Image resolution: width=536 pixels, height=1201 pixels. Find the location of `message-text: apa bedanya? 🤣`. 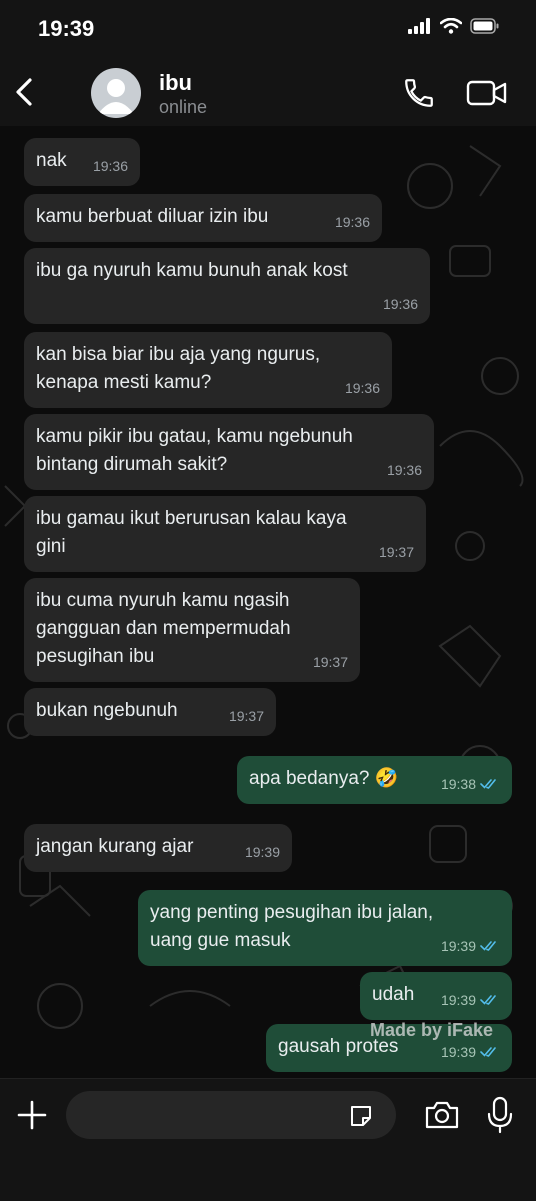

message-text: apa bedanya? 🤣 is located at coordinates (324, 778).